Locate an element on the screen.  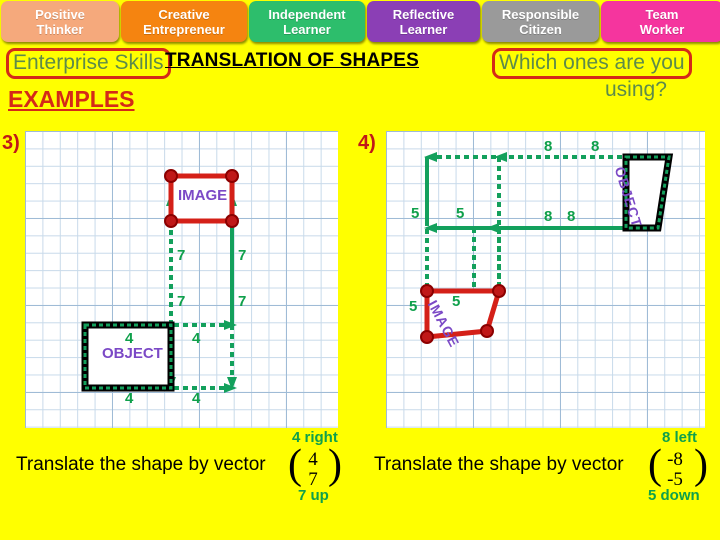
dim-5-left: 5 is located at coordinates (415, 213).